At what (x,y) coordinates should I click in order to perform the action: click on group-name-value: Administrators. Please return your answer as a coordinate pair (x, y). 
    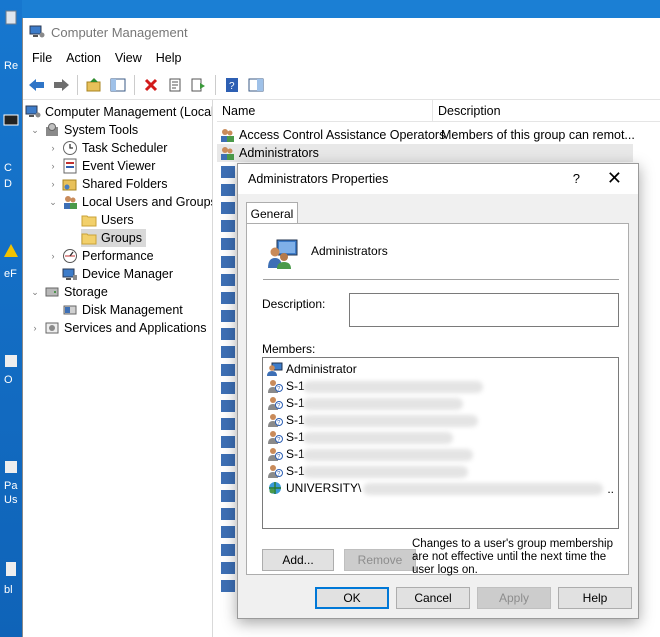
    Looking at the image, I should click on (349, 251).